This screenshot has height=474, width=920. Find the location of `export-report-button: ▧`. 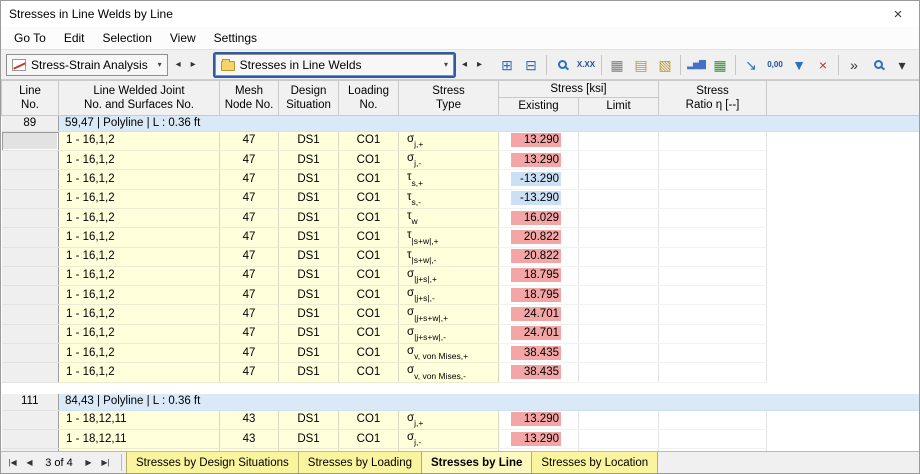

export-report-button: ▧ is located at coordinates (665, 65).